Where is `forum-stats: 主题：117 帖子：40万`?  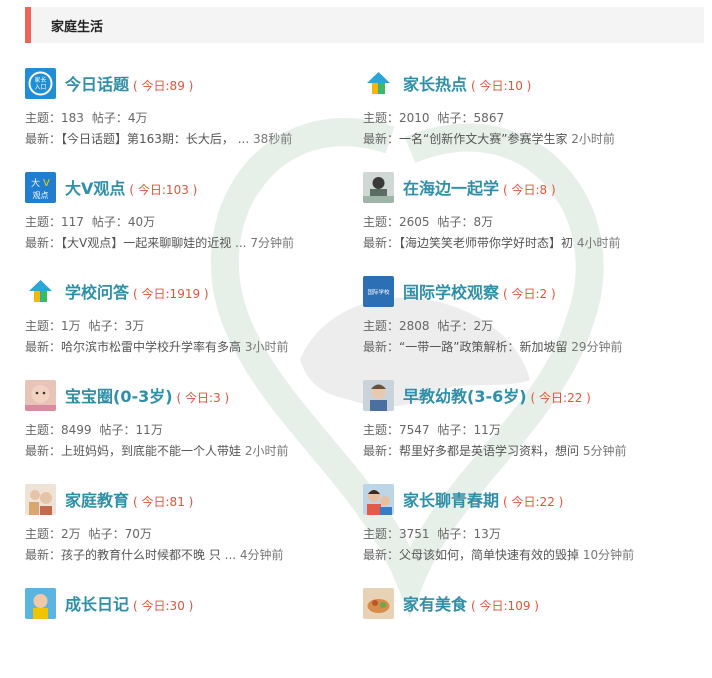 forum-stats: 主题：117 帖子：40万 is located at coordinates (90, 222).